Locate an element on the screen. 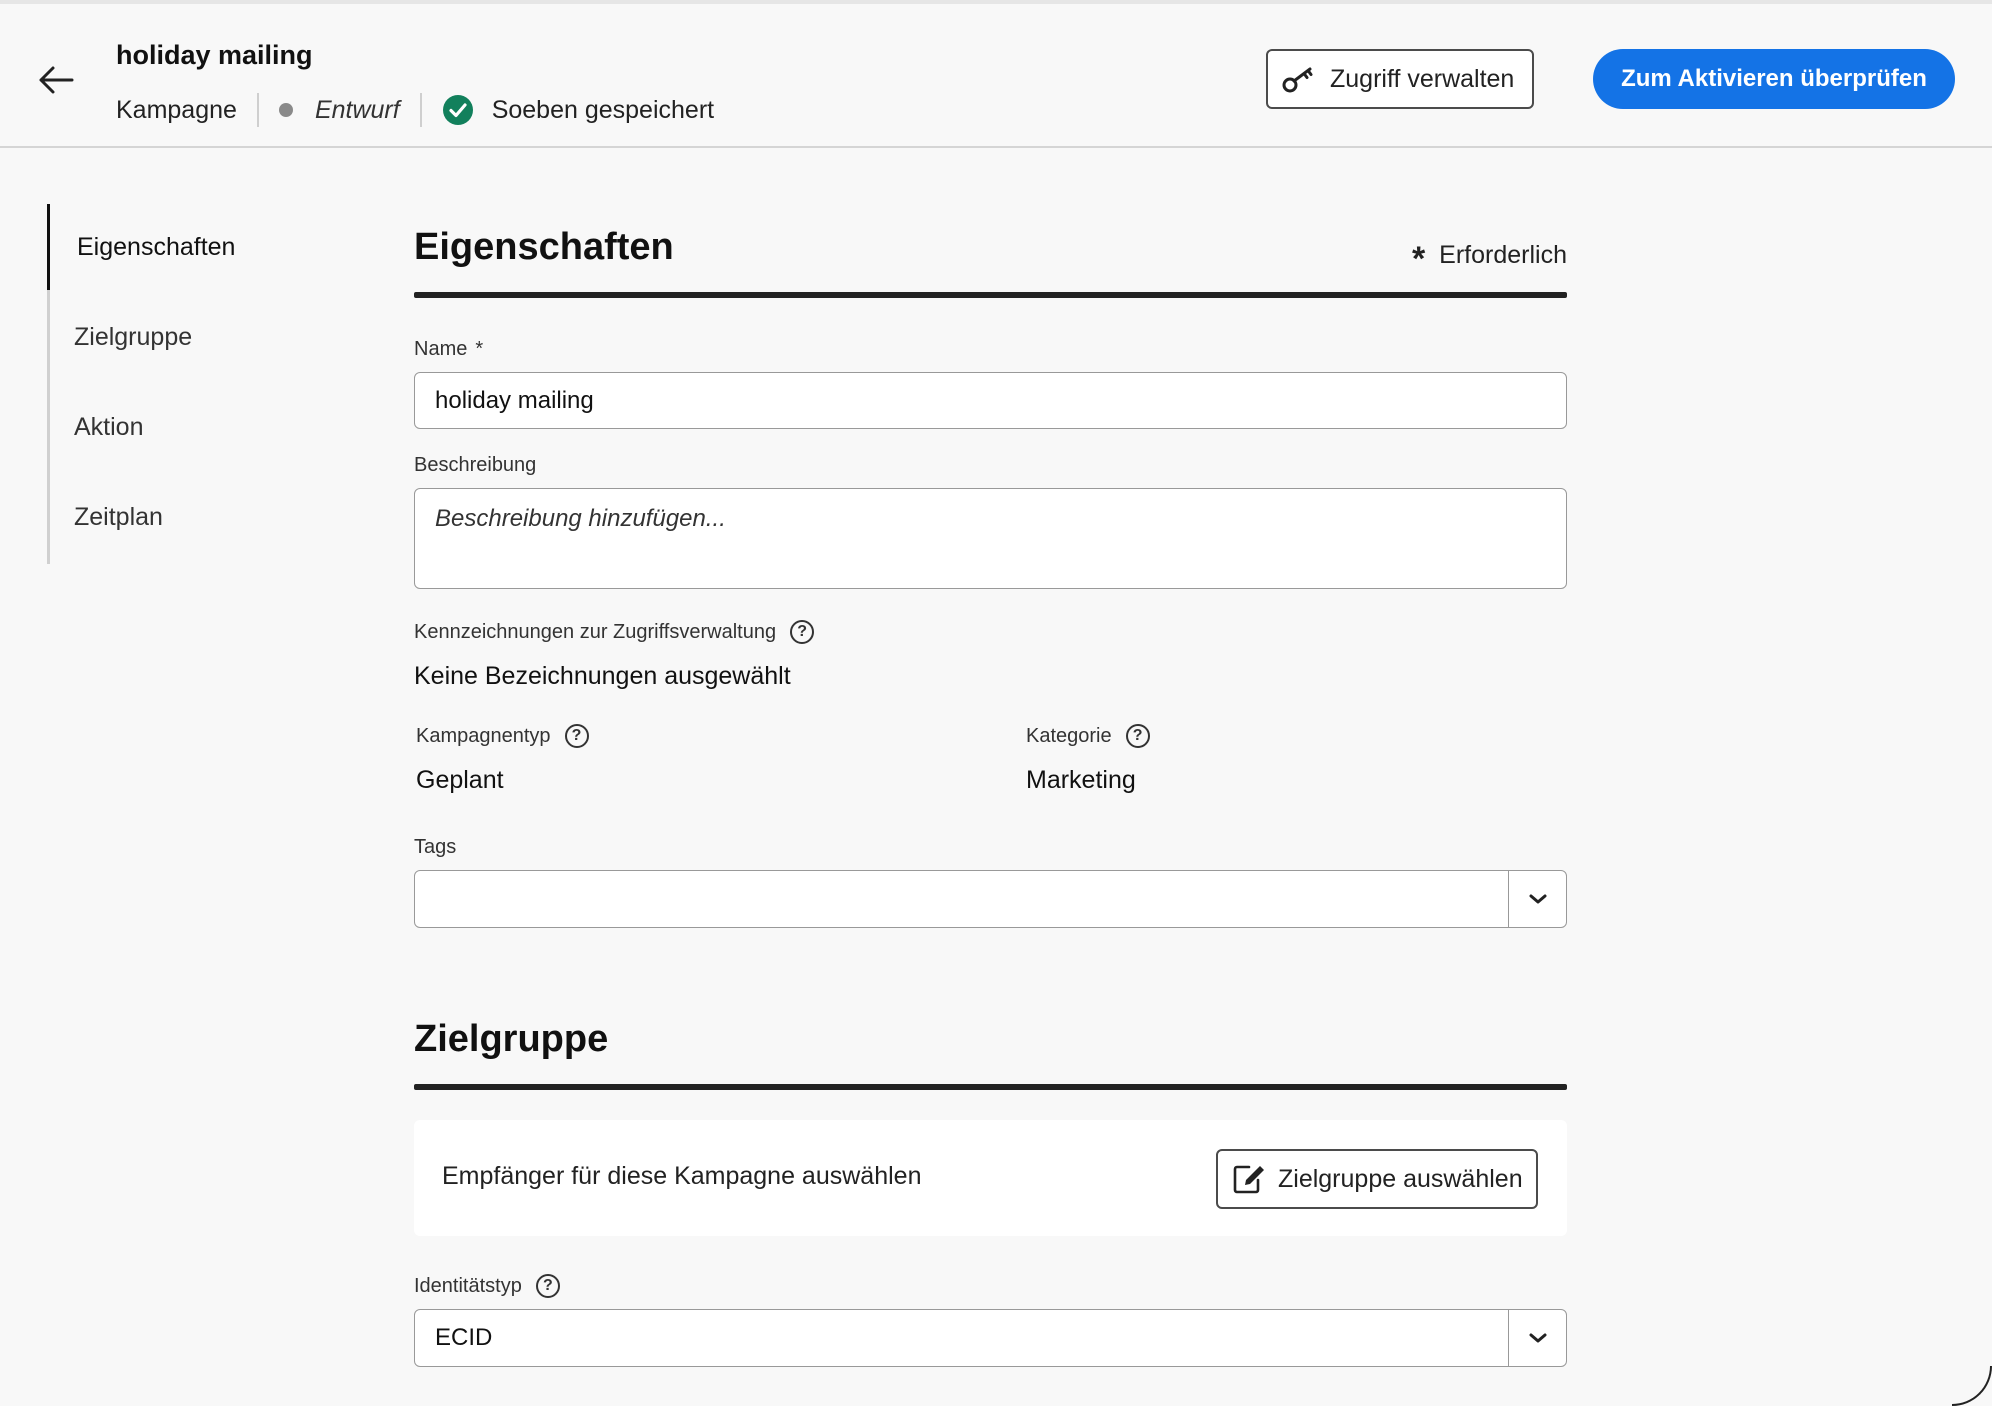 This screenshot has width=1992, height=1406. audience-heading: Zielgruppe is located at coordinates (511, 1039).